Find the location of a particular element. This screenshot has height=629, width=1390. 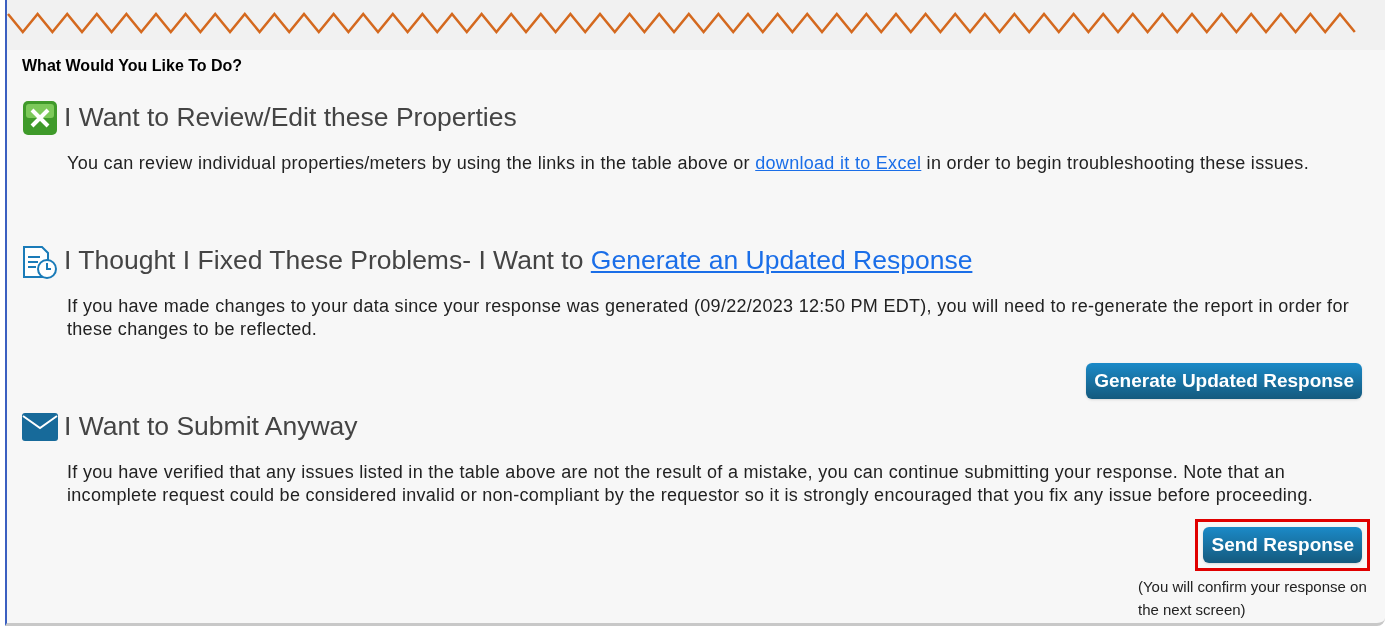

spreadsheet-icon is located at coordinates (40, 117).